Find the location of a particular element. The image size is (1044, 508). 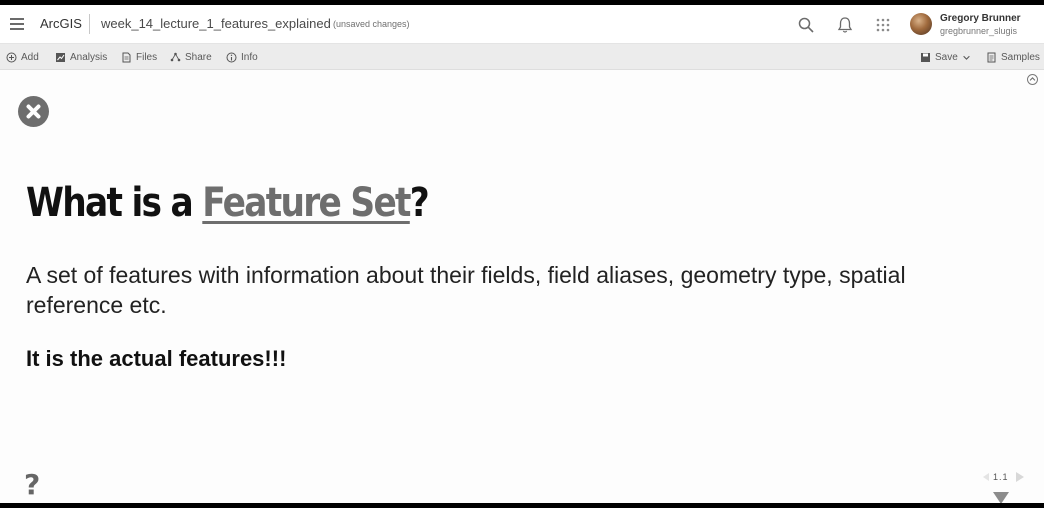

app-brand: ArcGIS is located at coordinates (61, 23).